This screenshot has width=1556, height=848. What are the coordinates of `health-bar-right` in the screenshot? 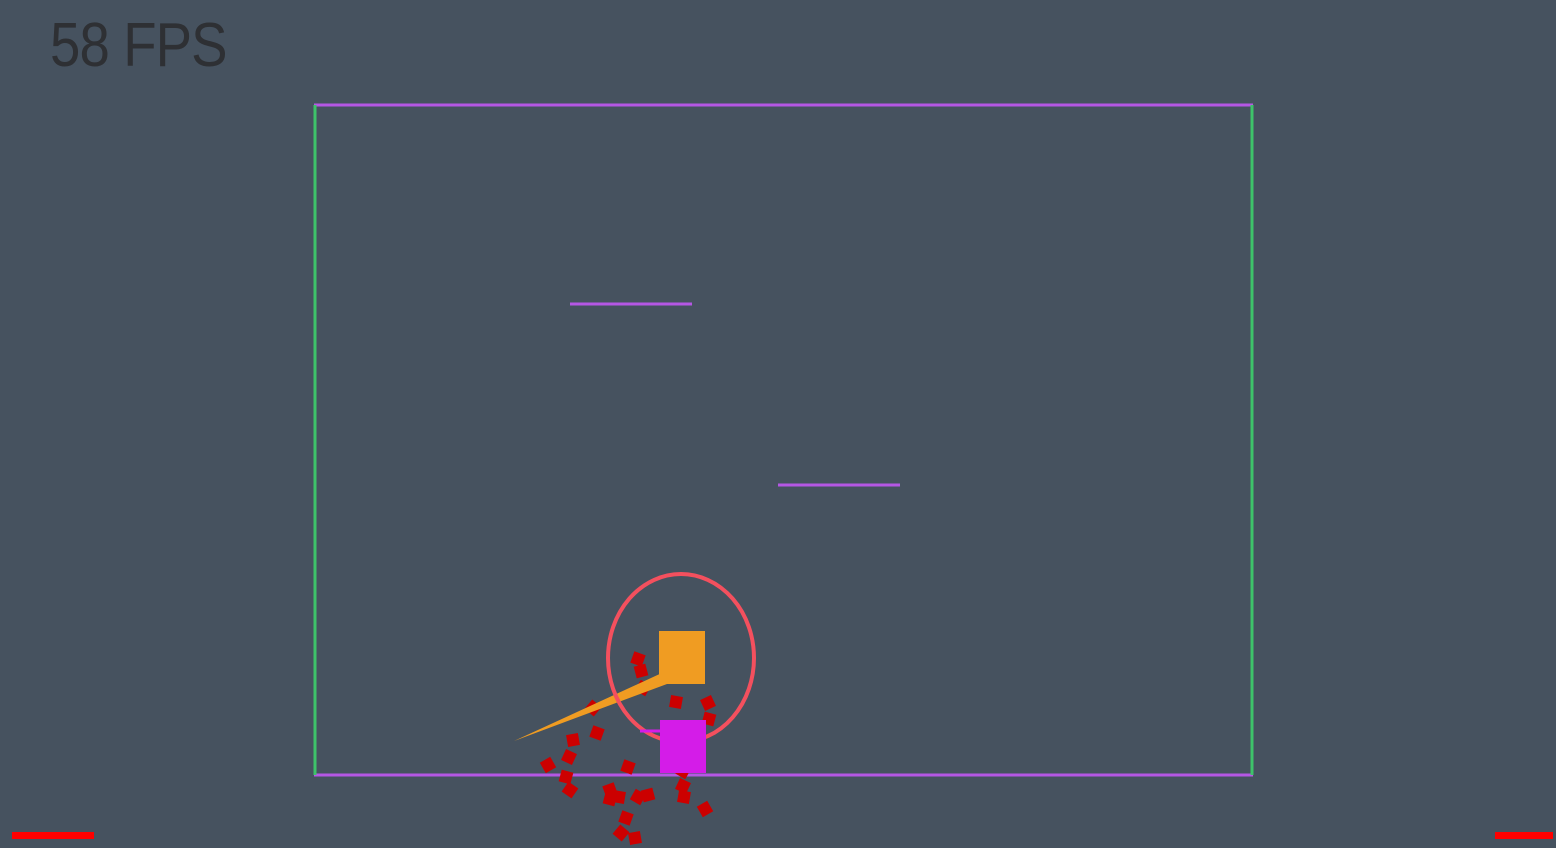 It's located at (1524, 835).